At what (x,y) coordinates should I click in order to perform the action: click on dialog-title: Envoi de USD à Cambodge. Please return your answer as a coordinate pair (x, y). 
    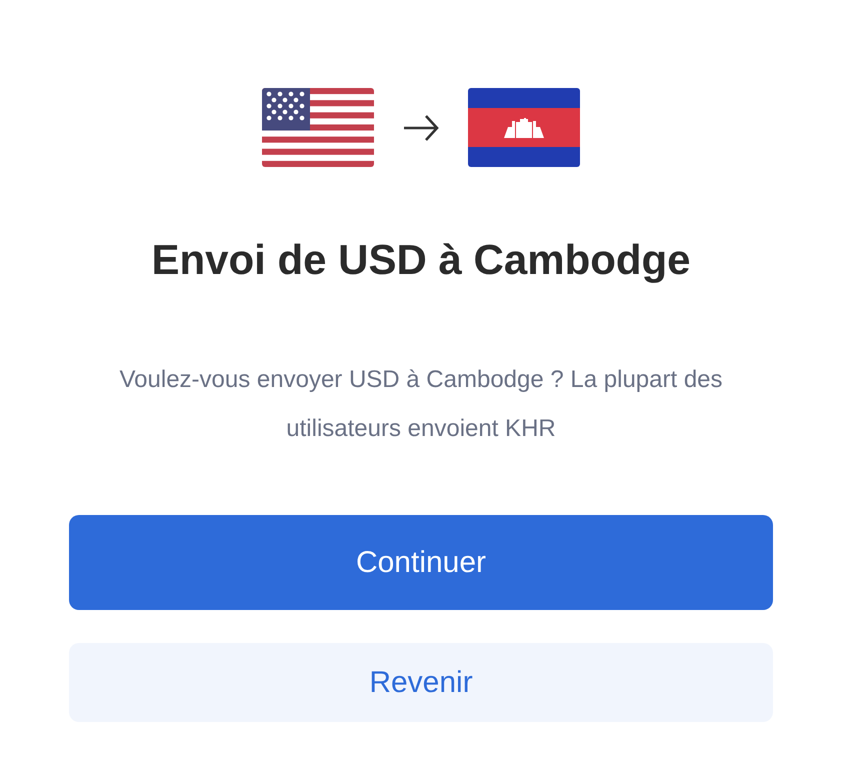
    Looking at the image, I should click on (421, 260).